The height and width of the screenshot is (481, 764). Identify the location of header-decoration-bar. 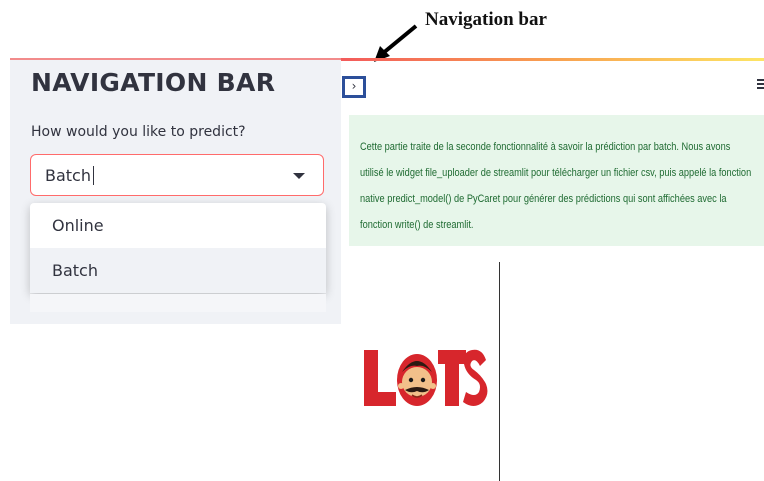
(552, 59).